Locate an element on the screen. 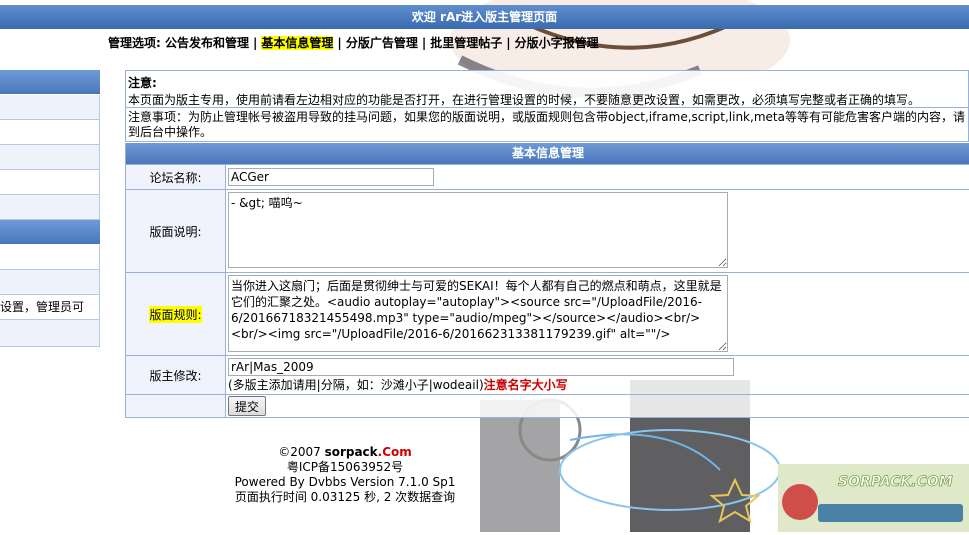  moderators-hint-warning: 注意名字大小写 is located at coordinates (525, 385).